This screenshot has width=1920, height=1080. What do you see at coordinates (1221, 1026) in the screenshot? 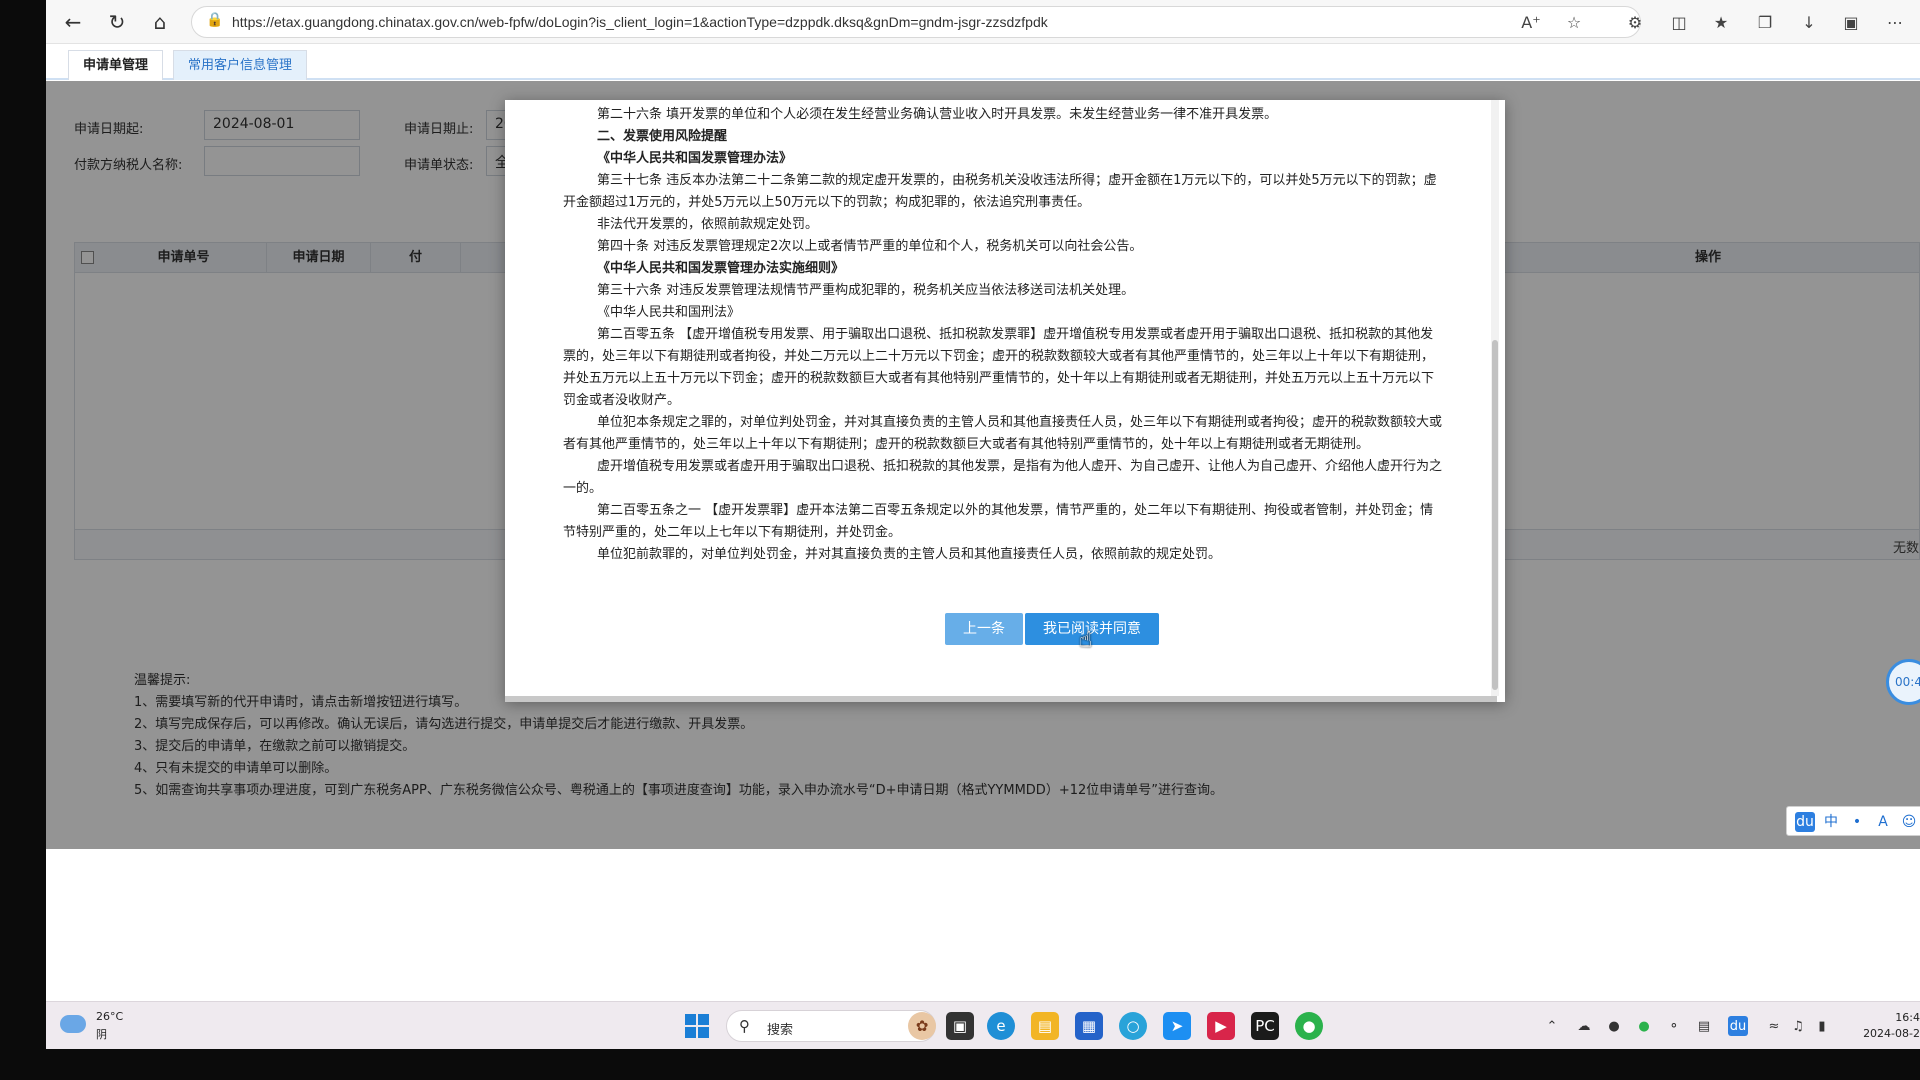
I see `app-media-icon: ▶` at bounding box center [1221, 1026].